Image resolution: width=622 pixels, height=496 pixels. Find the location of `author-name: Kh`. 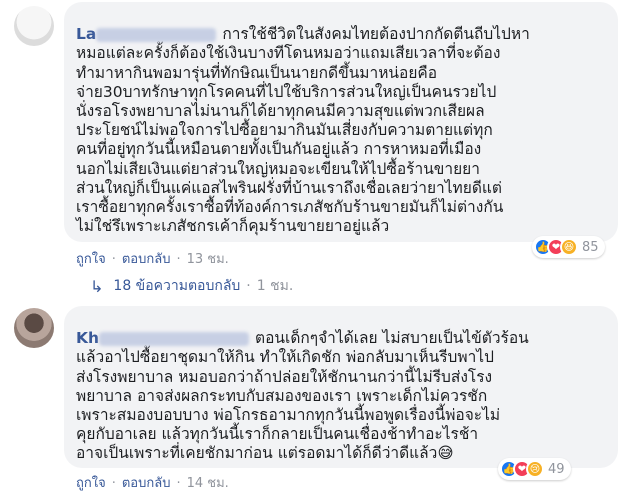

author-name: Kh is located at coordinates (87, 338).